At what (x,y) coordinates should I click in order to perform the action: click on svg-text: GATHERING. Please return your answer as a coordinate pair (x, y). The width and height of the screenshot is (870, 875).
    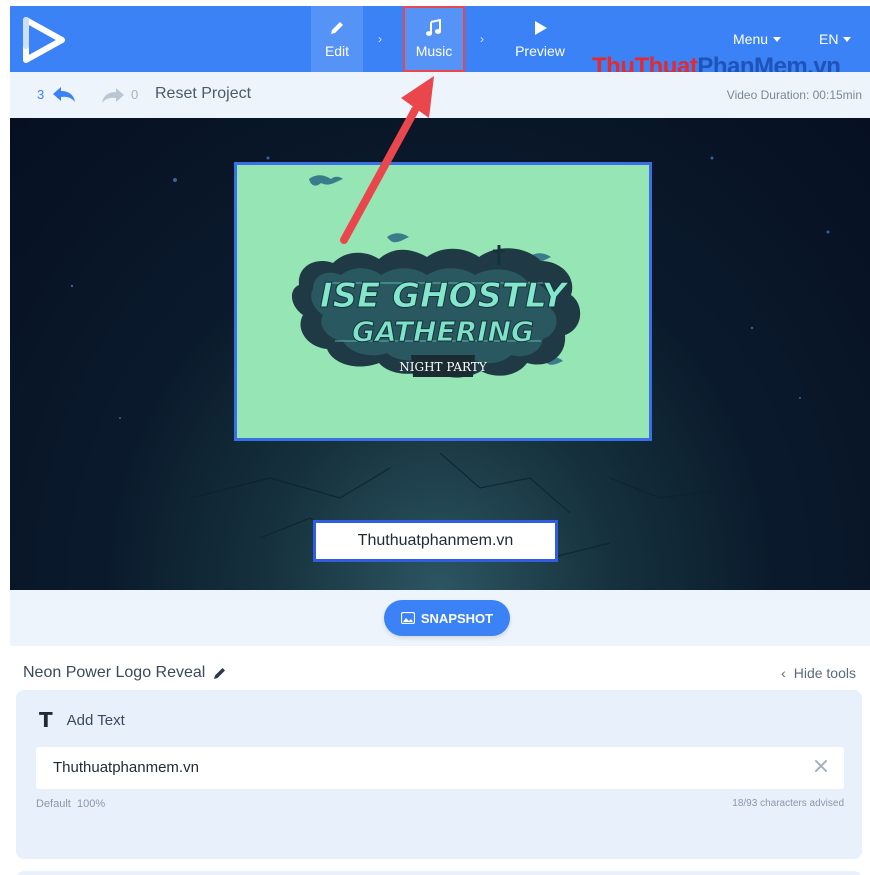
    Looking at the image, I should click on (443, 331).